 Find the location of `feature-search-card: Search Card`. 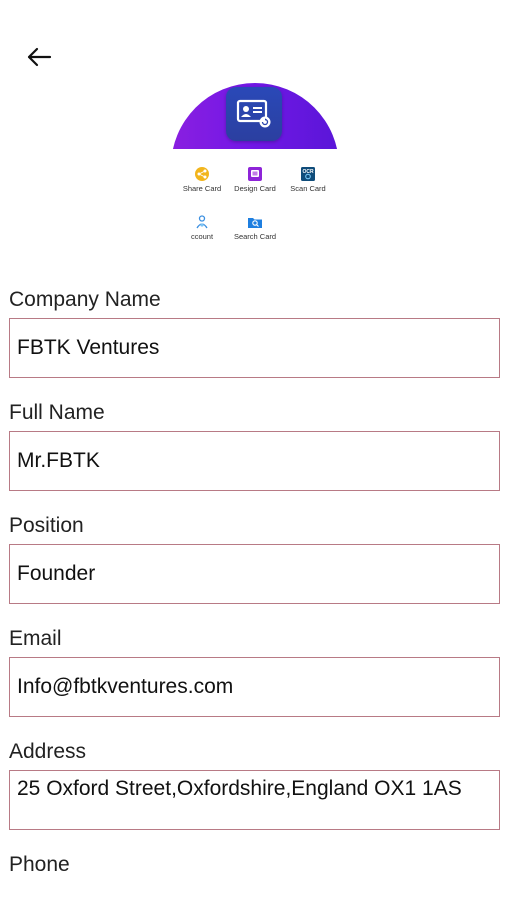

feature-search-card: Search Card is located at coordinates (255, 228).